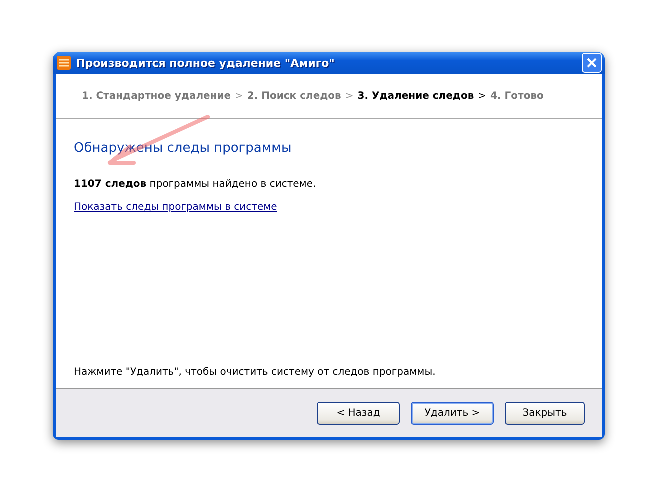 Image resolution: width=658 pixels, height=494 pixels. I want to click on summary-text: 1107 следов программы найдено в системе., so click(196, 184).